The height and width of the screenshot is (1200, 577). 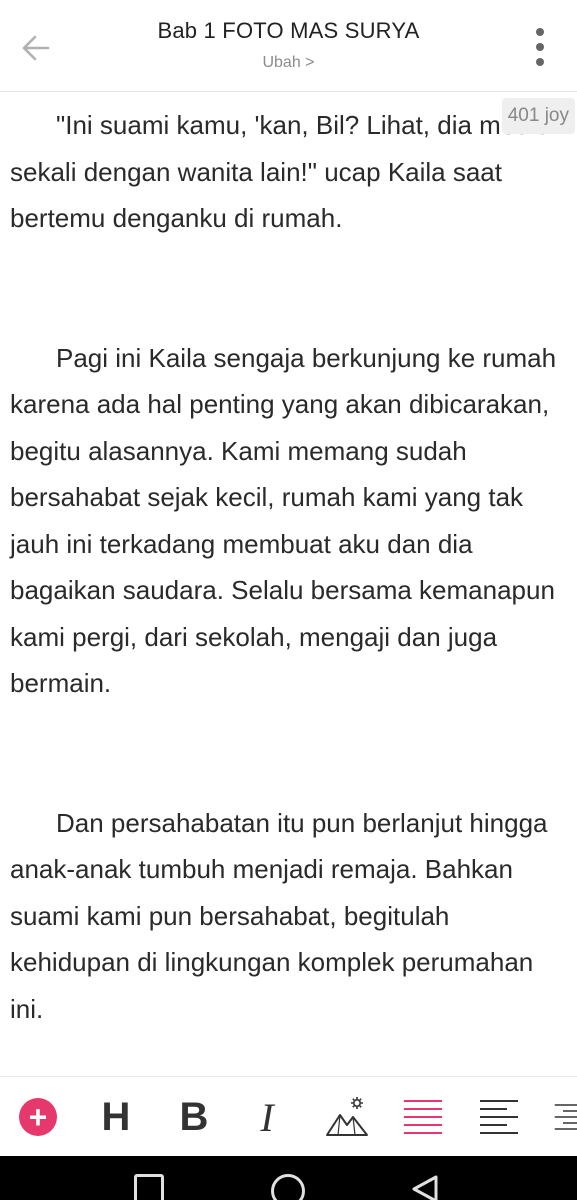 I want to click on more-options-button, so click(x=540, y=47).